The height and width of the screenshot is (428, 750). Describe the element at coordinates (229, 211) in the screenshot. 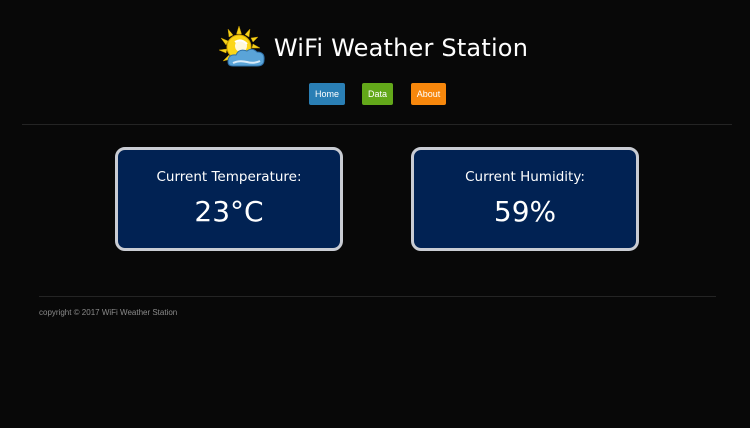

I see `temperature-value: 23°C` at that location.